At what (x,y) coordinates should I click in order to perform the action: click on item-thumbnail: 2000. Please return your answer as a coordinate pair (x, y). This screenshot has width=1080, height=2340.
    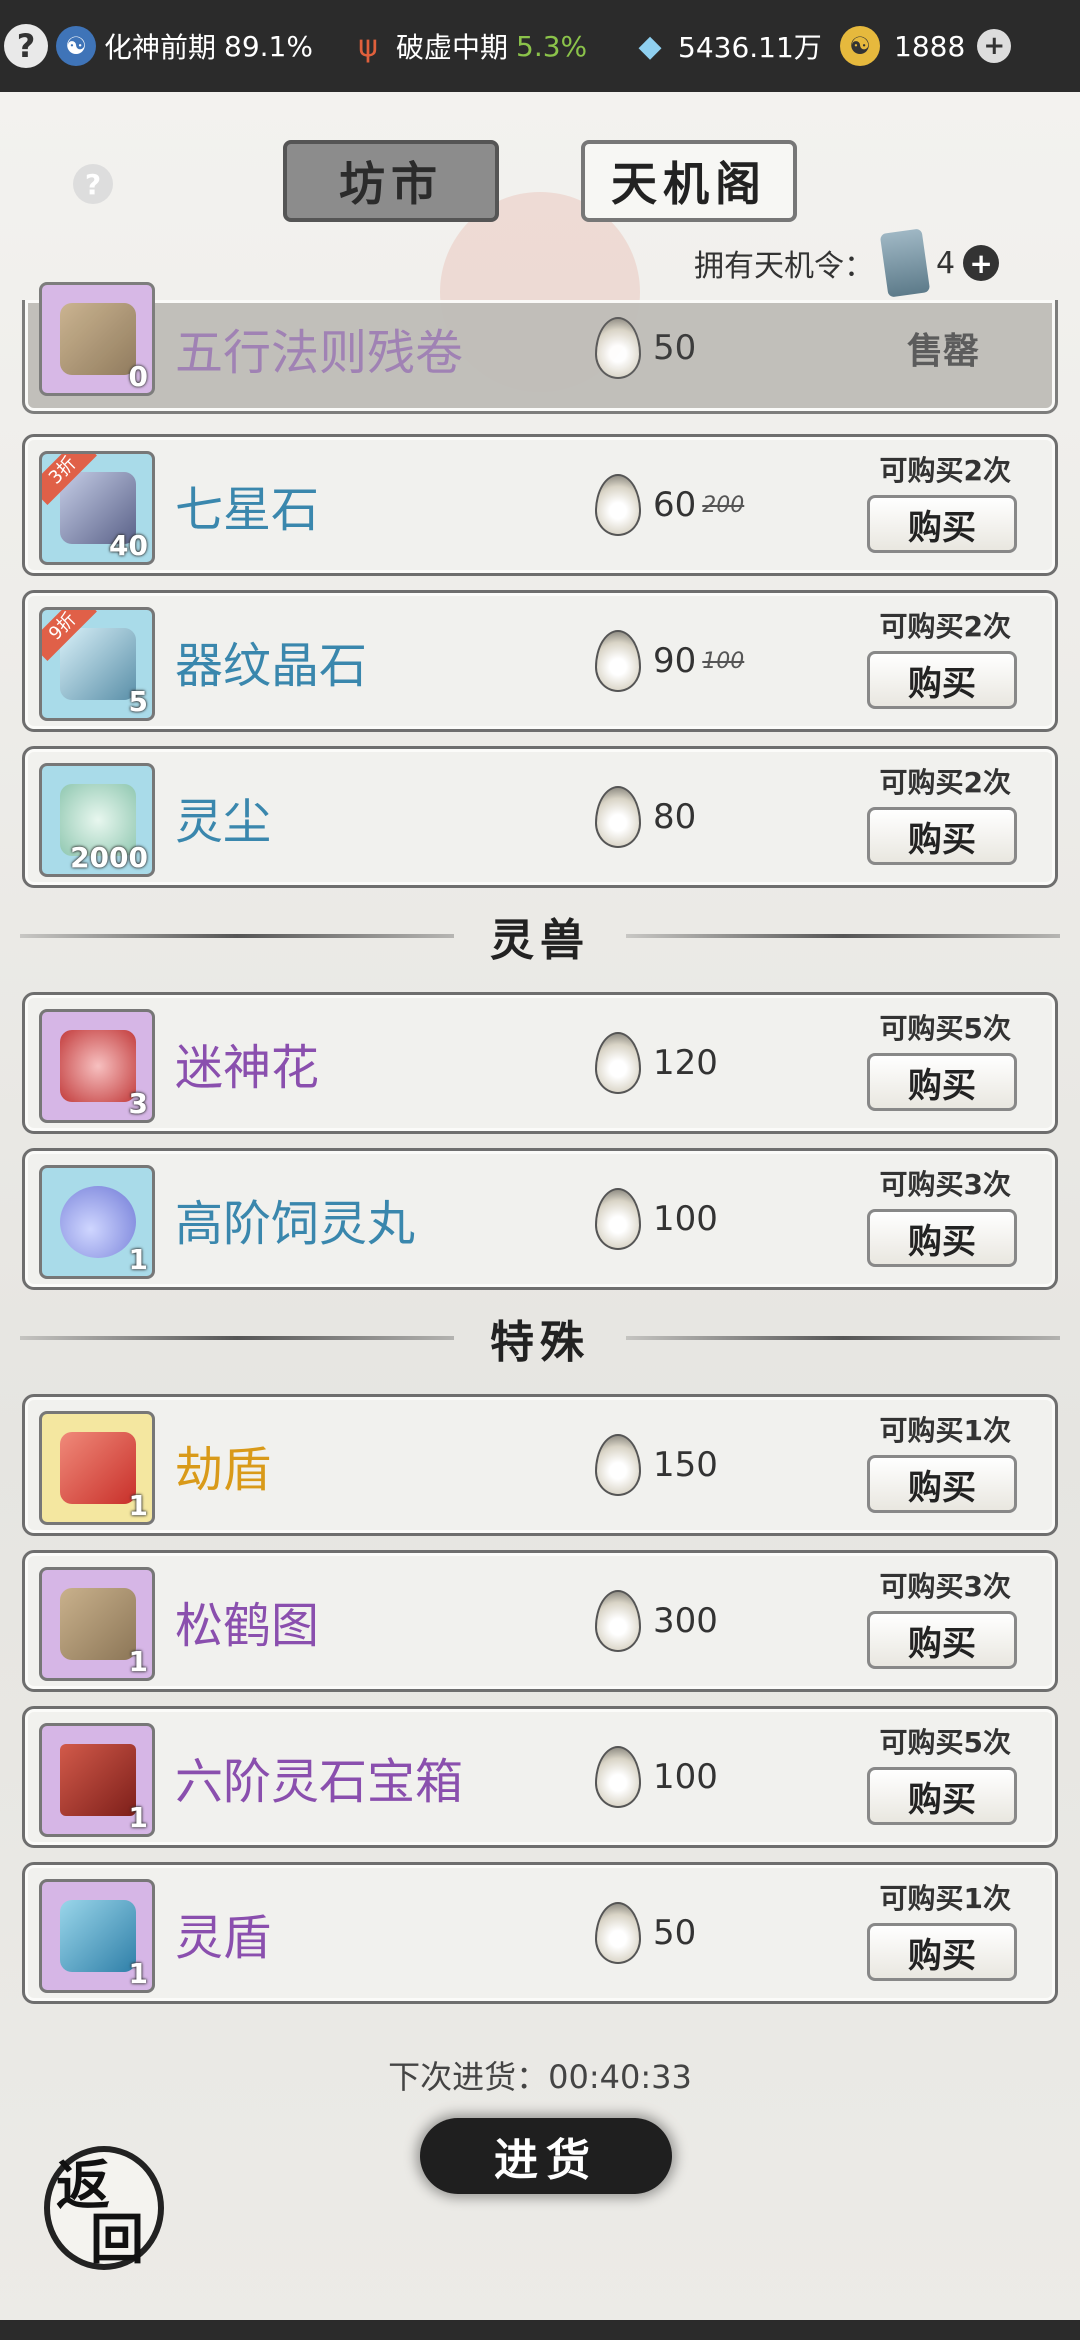
    Looking at the image, I should click on (97, 820).